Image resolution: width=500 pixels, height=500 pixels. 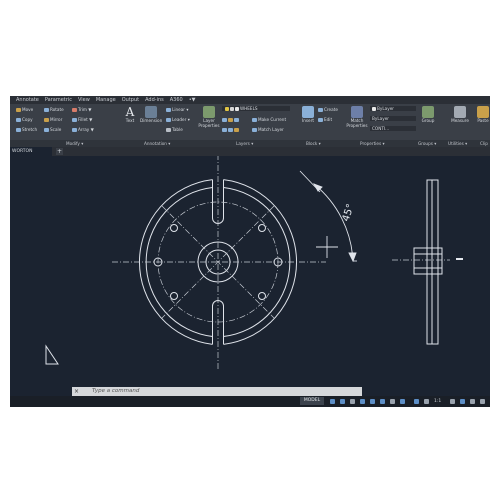 What do you see at coordinates (392, 401) in the screenshot?
I see `lineweight-icon` at bounding box center [392, 401].